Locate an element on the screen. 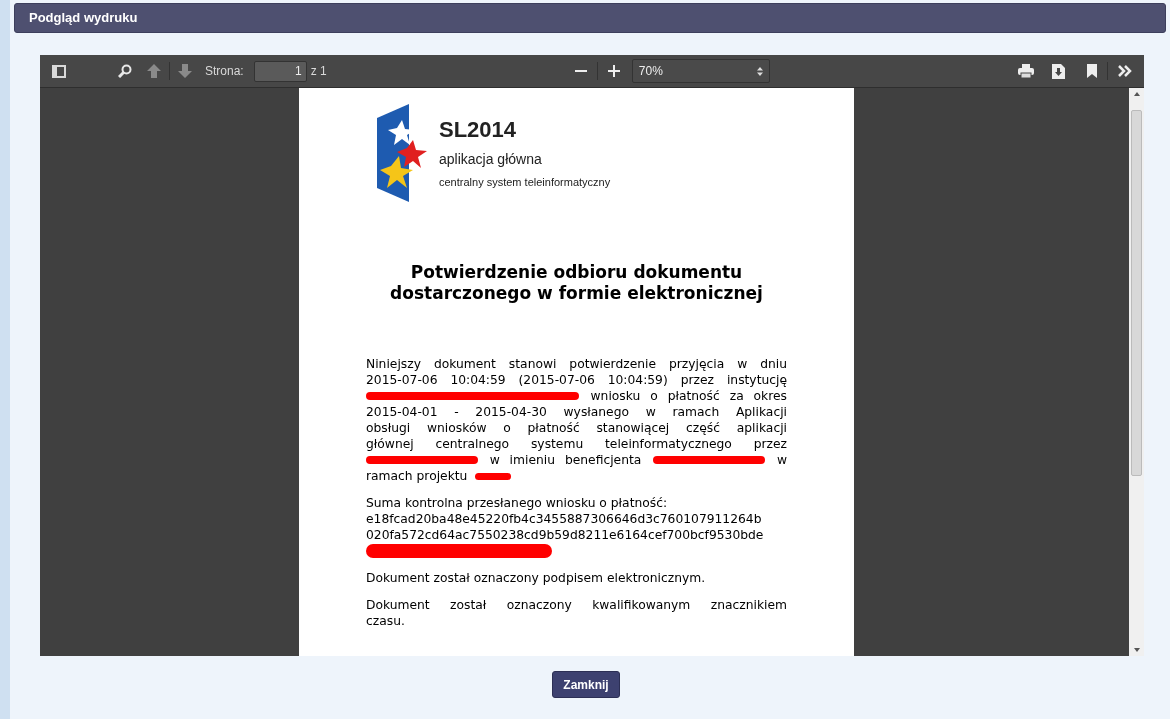 This screenshot has width=1170, height=719. document-text: 2015-04-01 - 2015-04-30 wysłanego w ramach Aplikacji is located at coordinates (576, 412).